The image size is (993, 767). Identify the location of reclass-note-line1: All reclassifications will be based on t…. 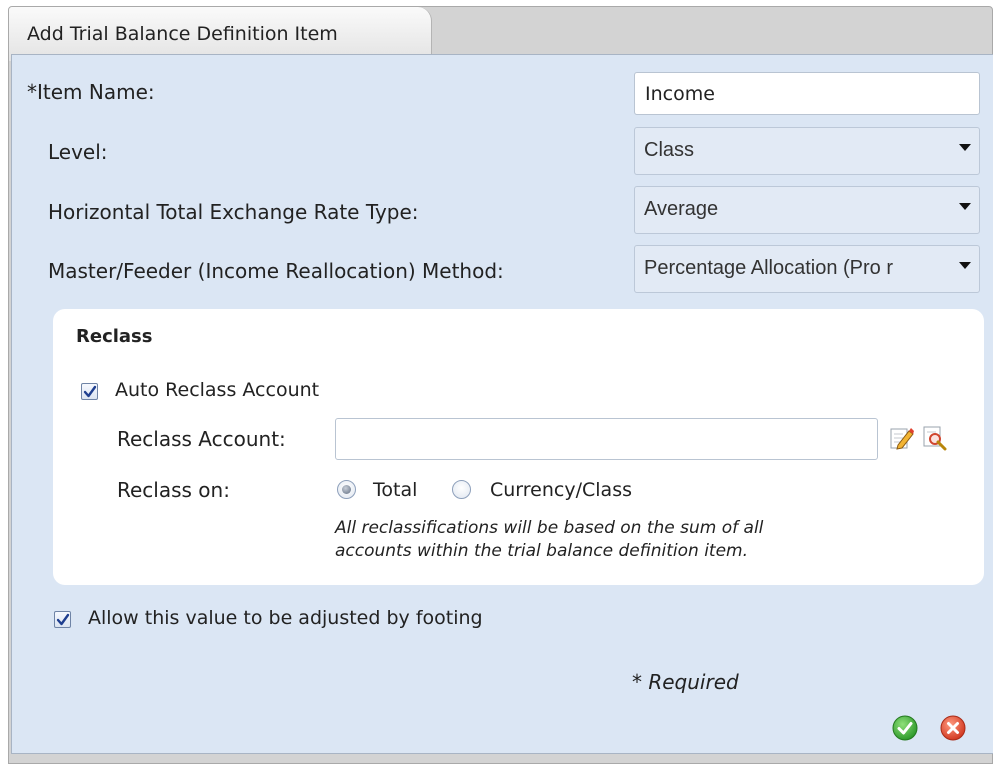
(549, 528).